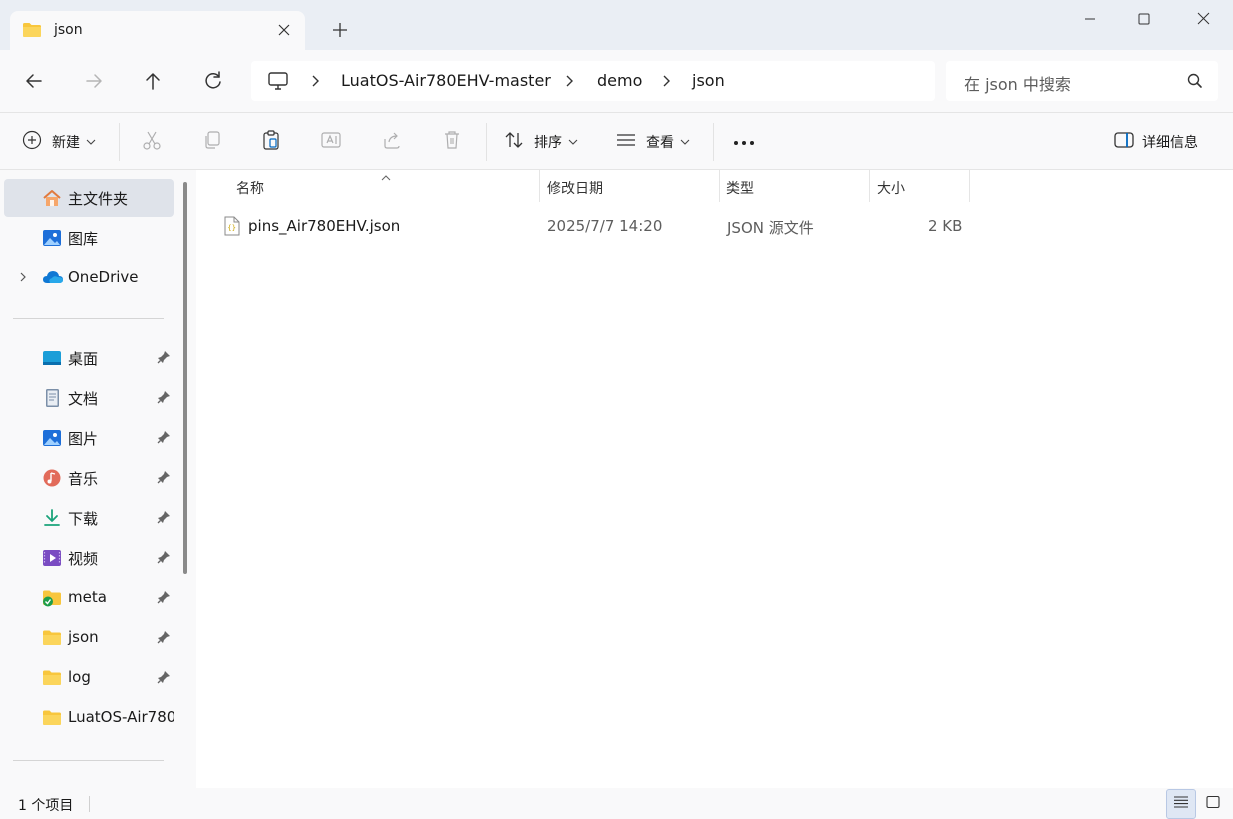  Describe the element at coordinates (83, 559) in the screenshot. I see `sidebar-item-label: 视频` at that location.